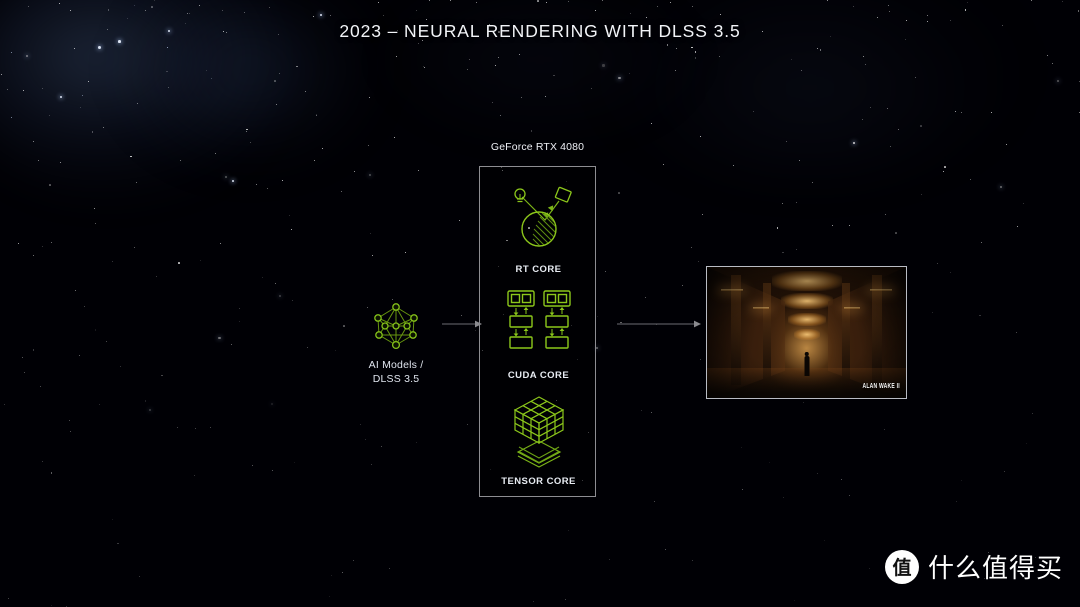 The width and height of the screenshot is (1080, 607). What do you see at coordinates (538, 432) in the screenshot?
I see `tensor-cube-icon` at bounding box center [538, 432].